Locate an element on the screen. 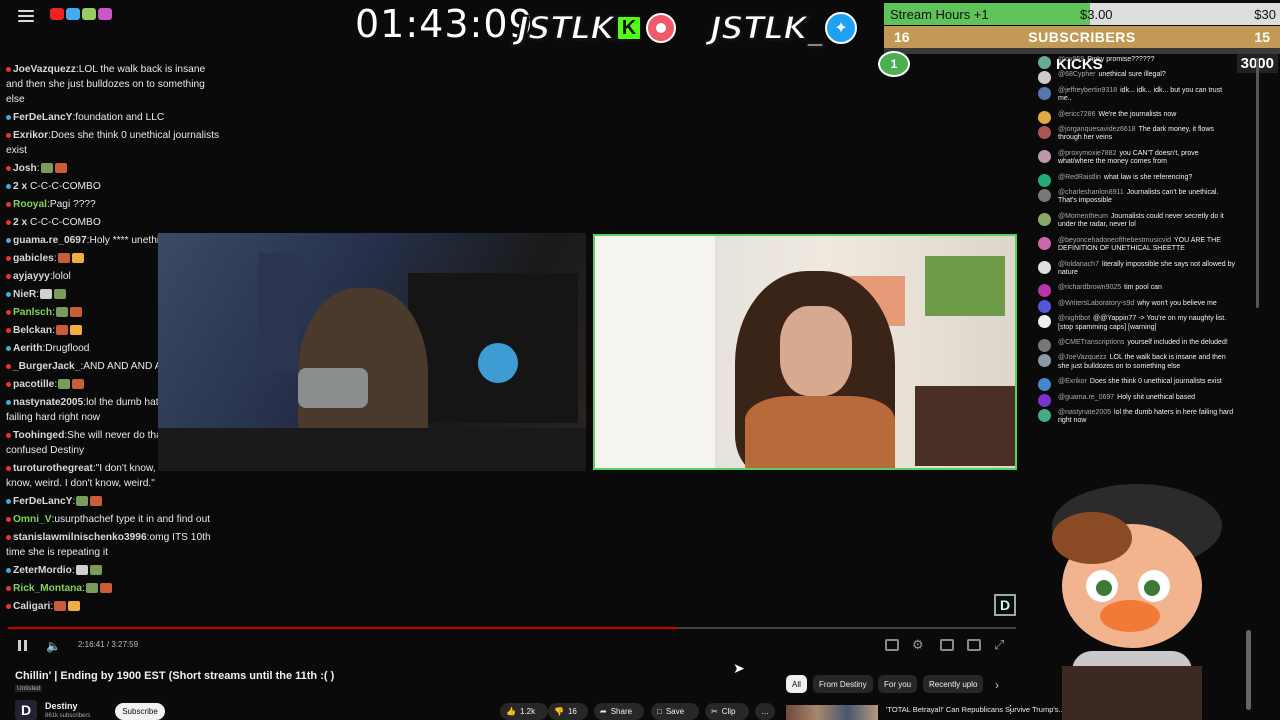 This screenshot has width=1280, height=720. chat-username: Omni_V is located at coordinates (32, 519).